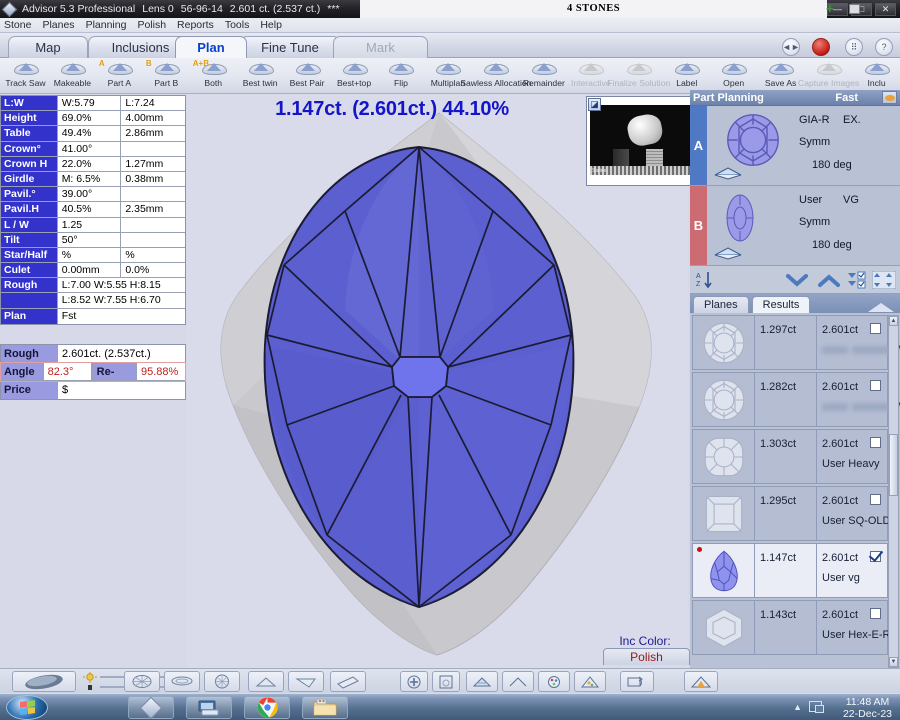  What do you see at coordinates (121, 316) in the screenshot?
I see `param-value-1: Fst` at bounding box center [121, 316].